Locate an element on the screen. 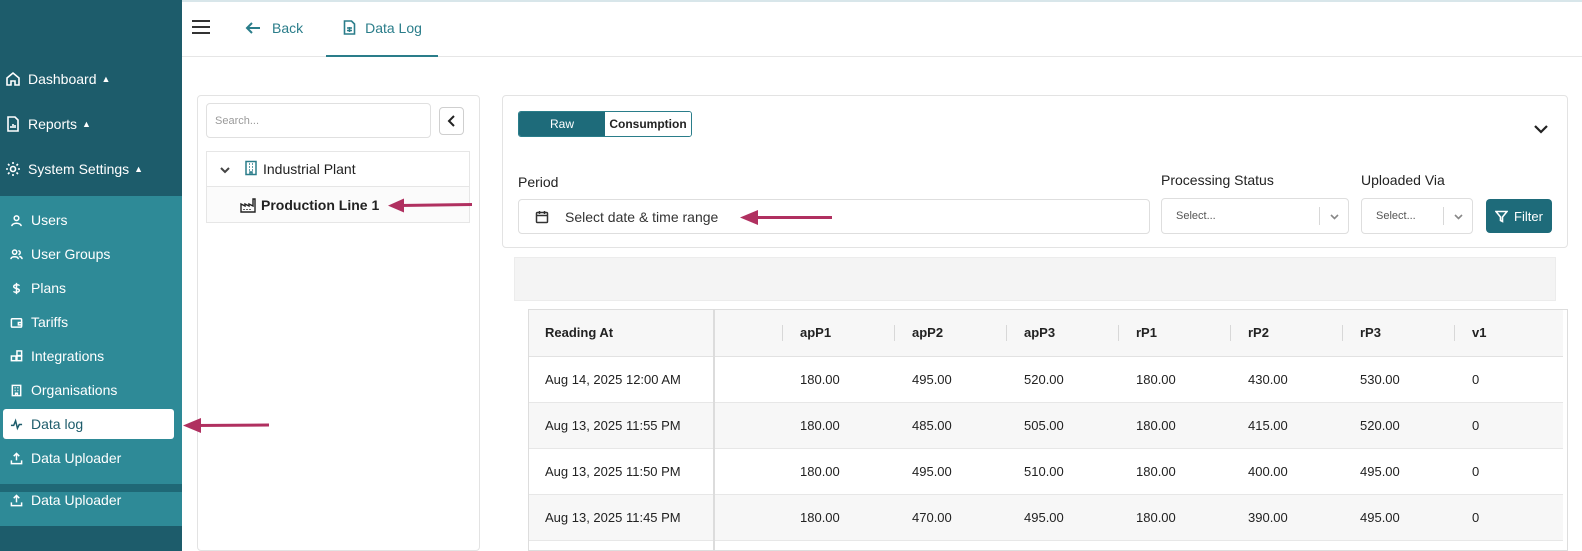 This screenshot has height=551, width=1582. wallet-icon is located at coordinates (16, 322).